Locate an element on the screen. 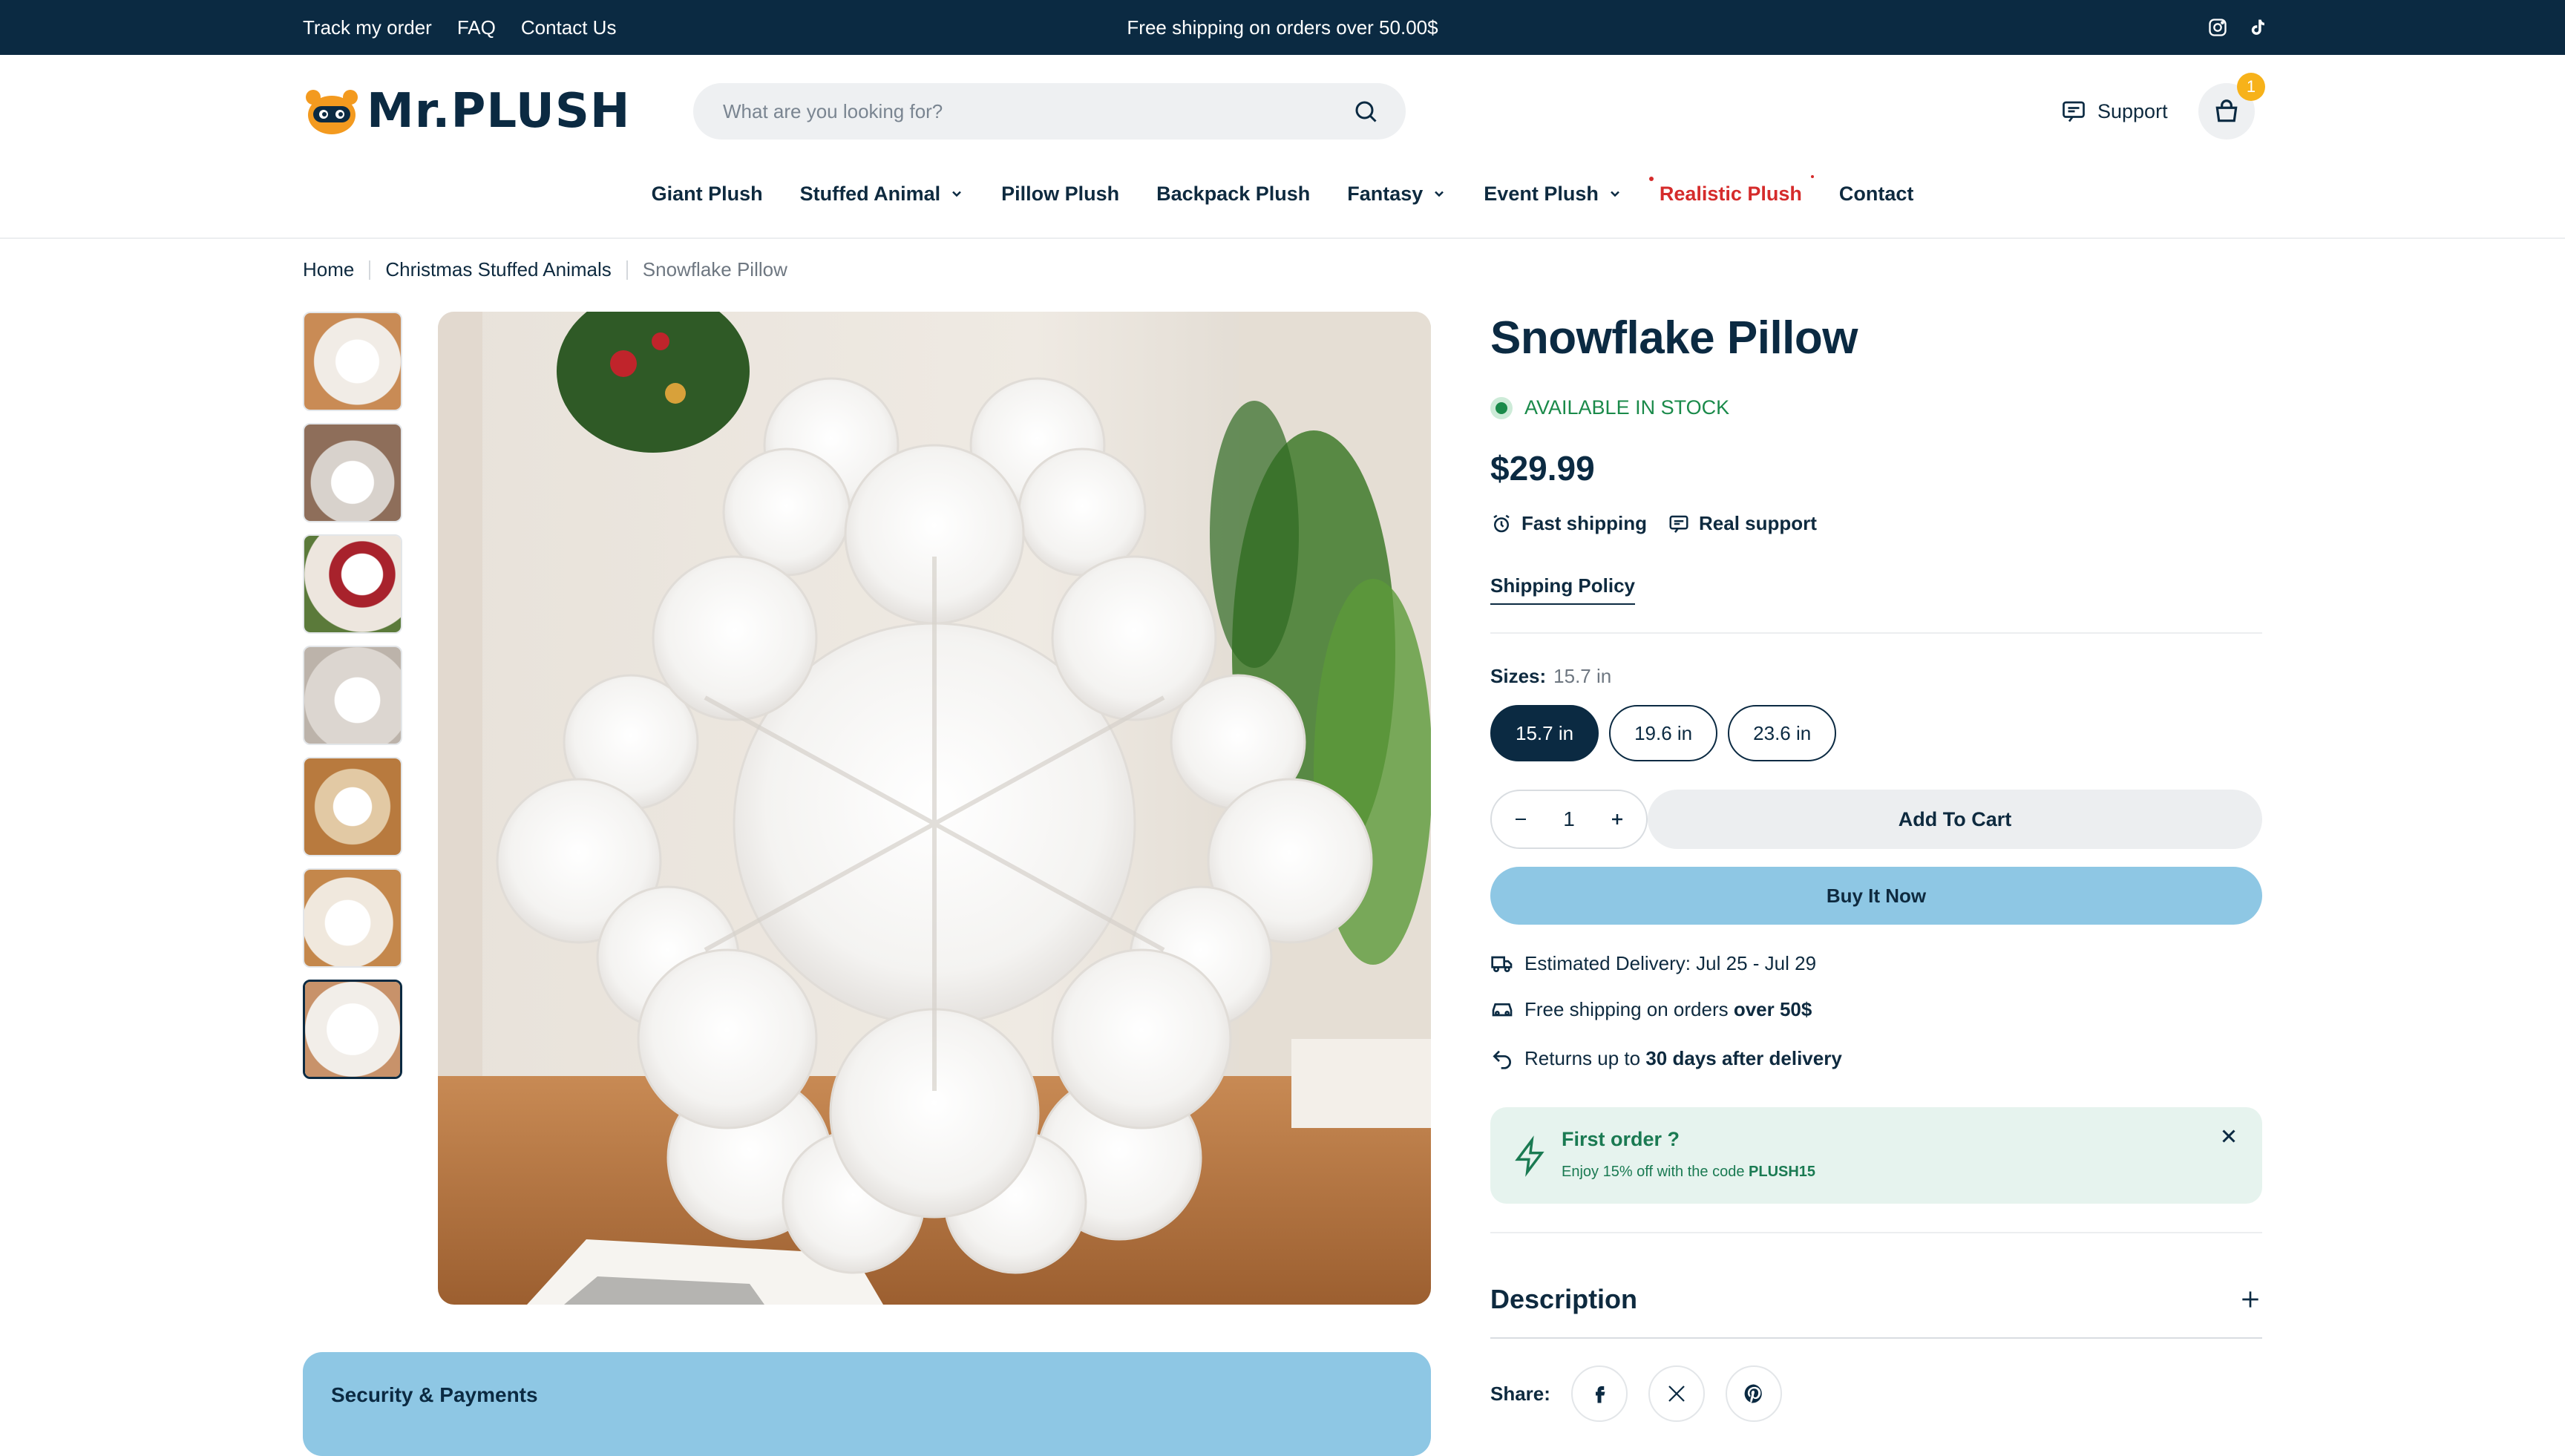 The image size is (2565, 1456). nav-item-realistic-plush: Realistic Plush is located at coordinates (1731, 190).